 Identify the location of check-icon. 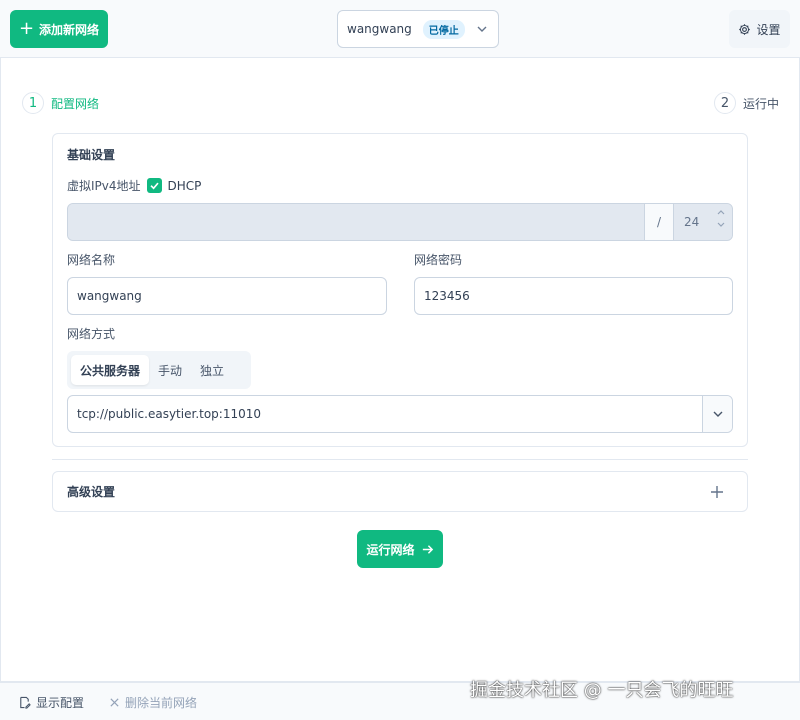
(154, 186).